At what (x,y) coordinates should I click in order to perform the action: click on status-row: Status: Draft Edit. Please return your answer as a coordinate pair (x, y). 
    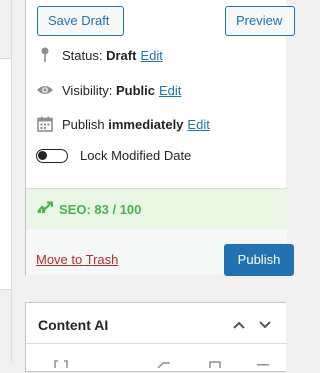
    Looking at the image, I should click on (99, 55).